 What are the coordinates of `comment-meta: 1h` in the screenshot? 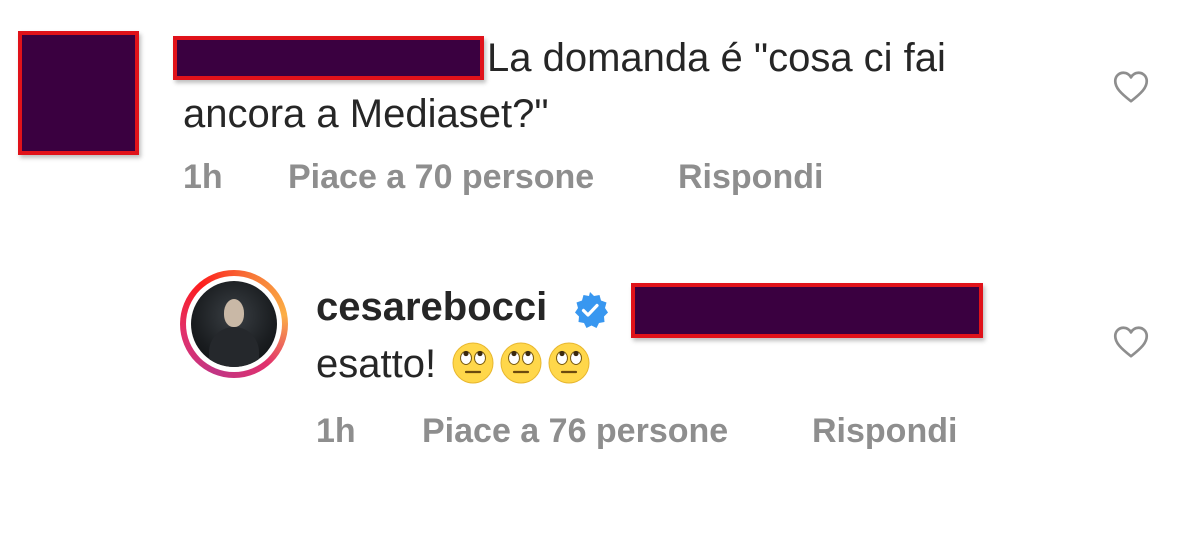 It's located at (203, 177).